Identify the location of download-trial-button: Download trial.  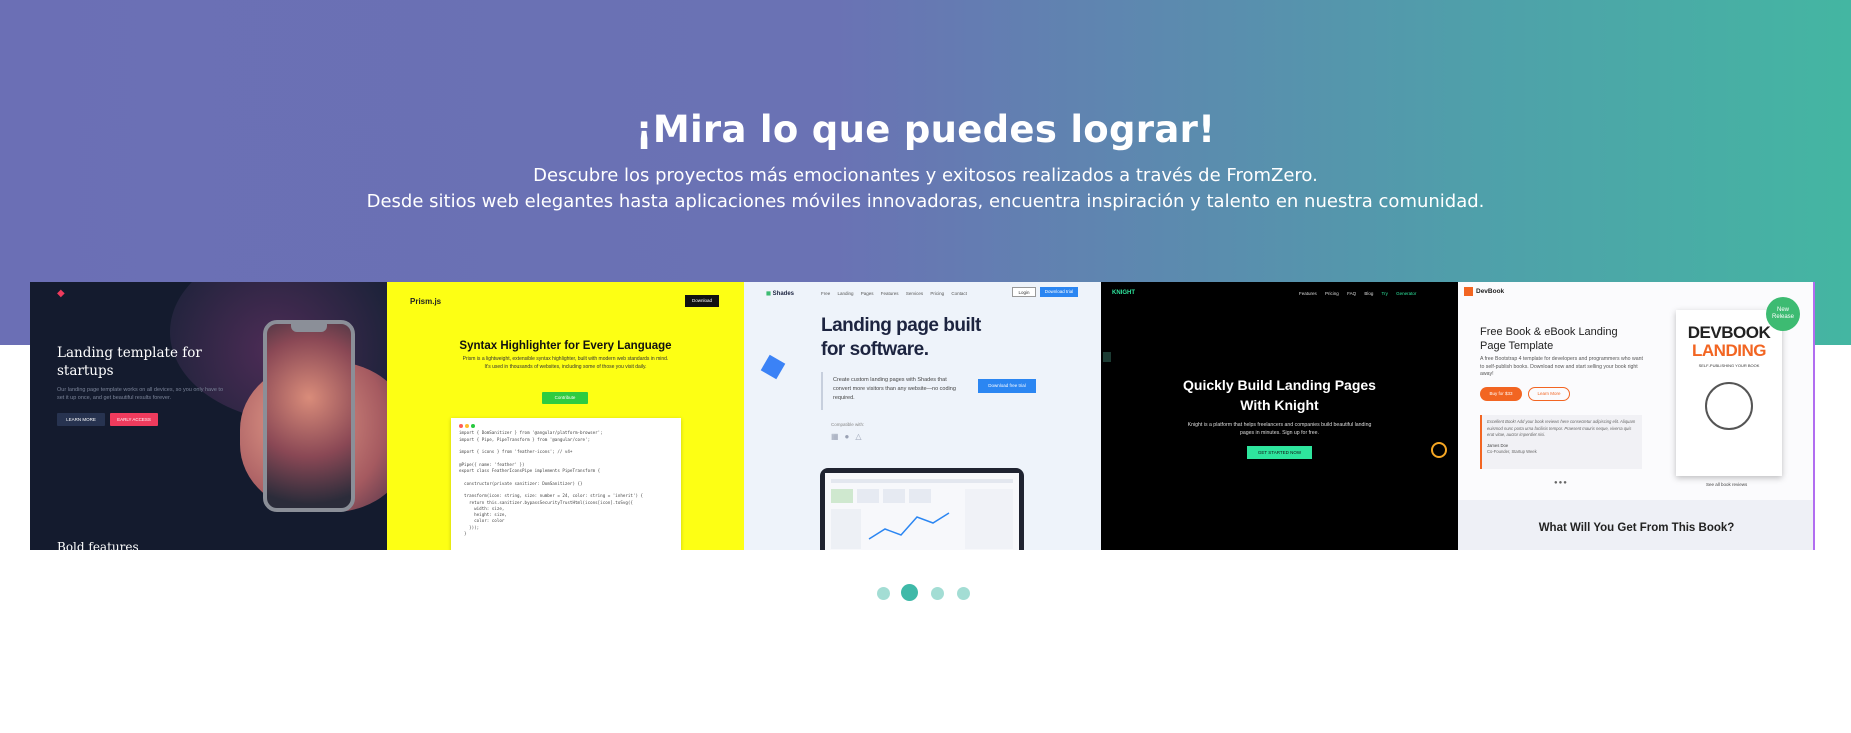
(1059, 292).